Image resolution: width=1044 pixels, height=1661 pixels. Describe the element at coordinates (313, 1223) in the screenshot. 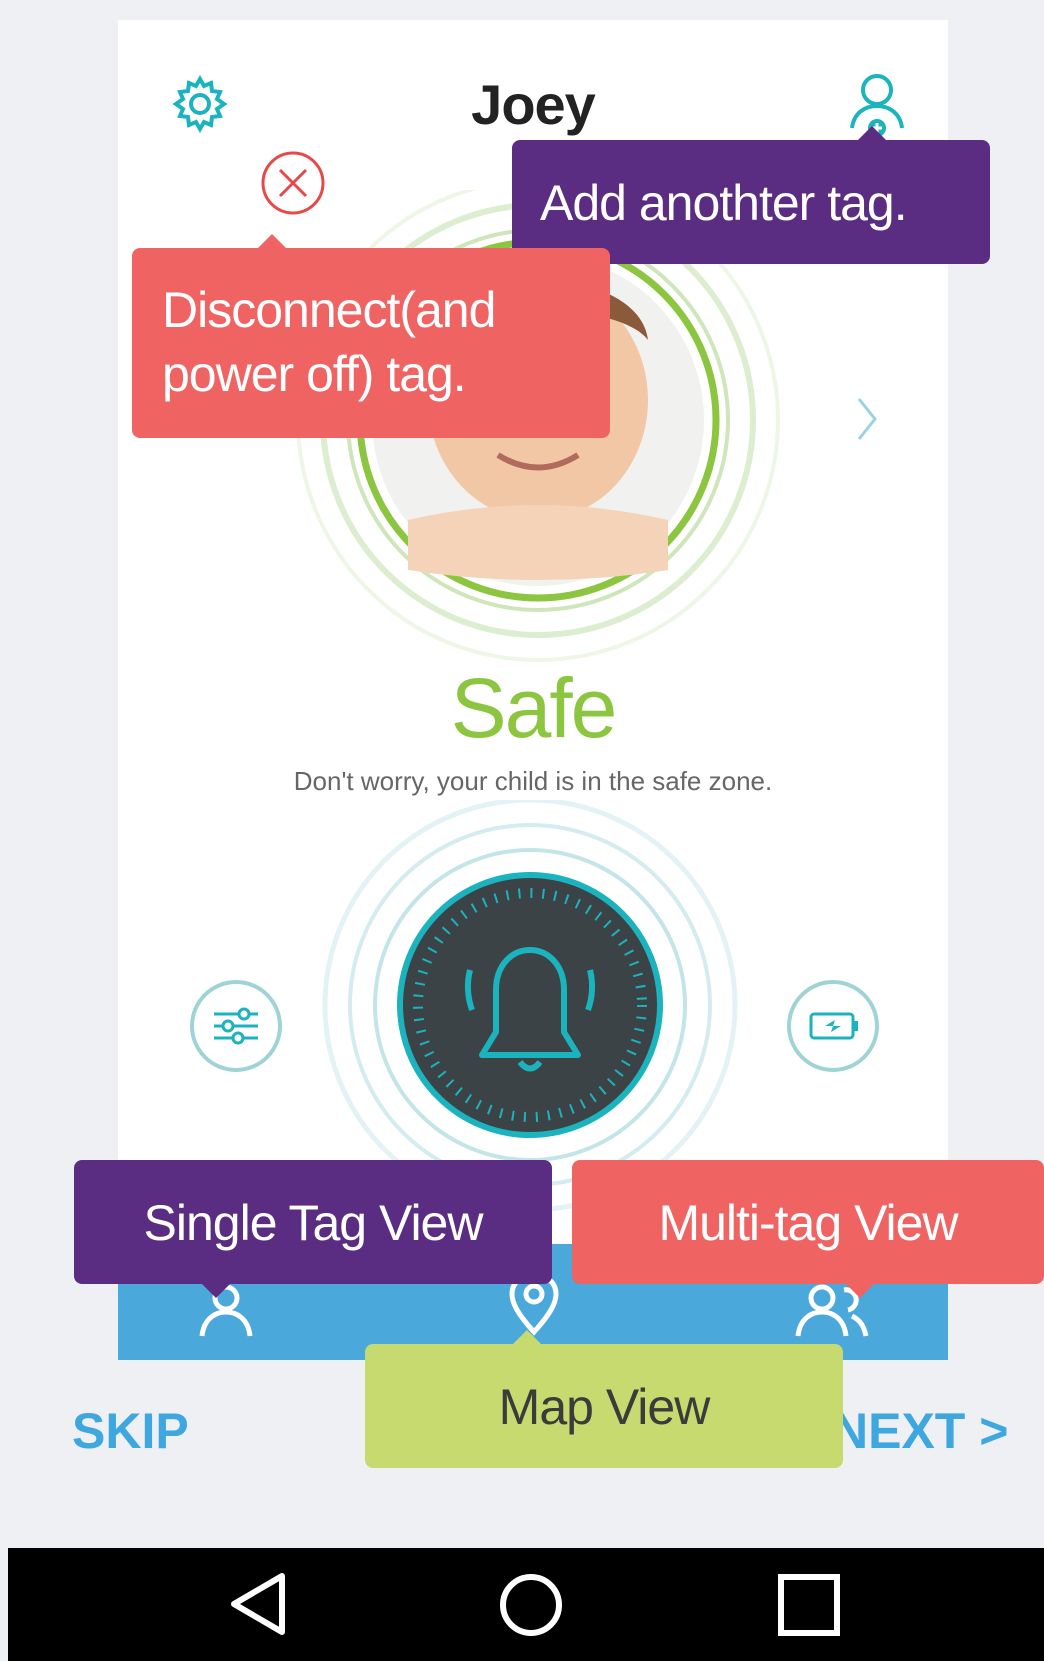

I see `tooltip-single-tag-text: Single Tag View` at that location.